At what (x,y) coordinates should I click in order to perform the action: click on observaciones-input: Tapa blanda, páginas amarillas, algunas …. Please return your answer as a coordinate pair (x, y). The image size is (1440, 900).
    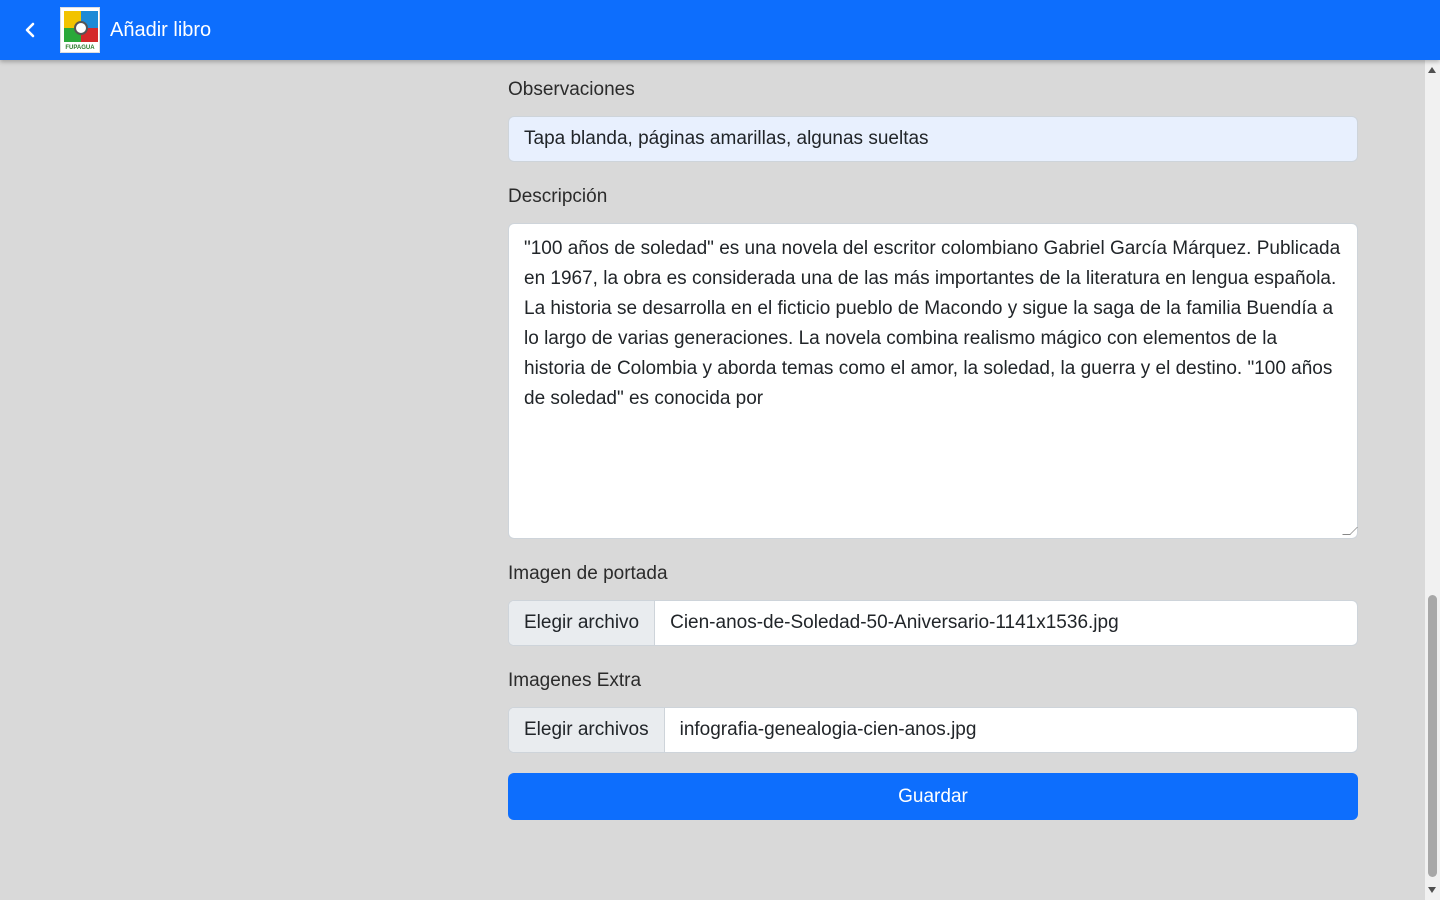
    Looking at the image, I should click on (933, 139).